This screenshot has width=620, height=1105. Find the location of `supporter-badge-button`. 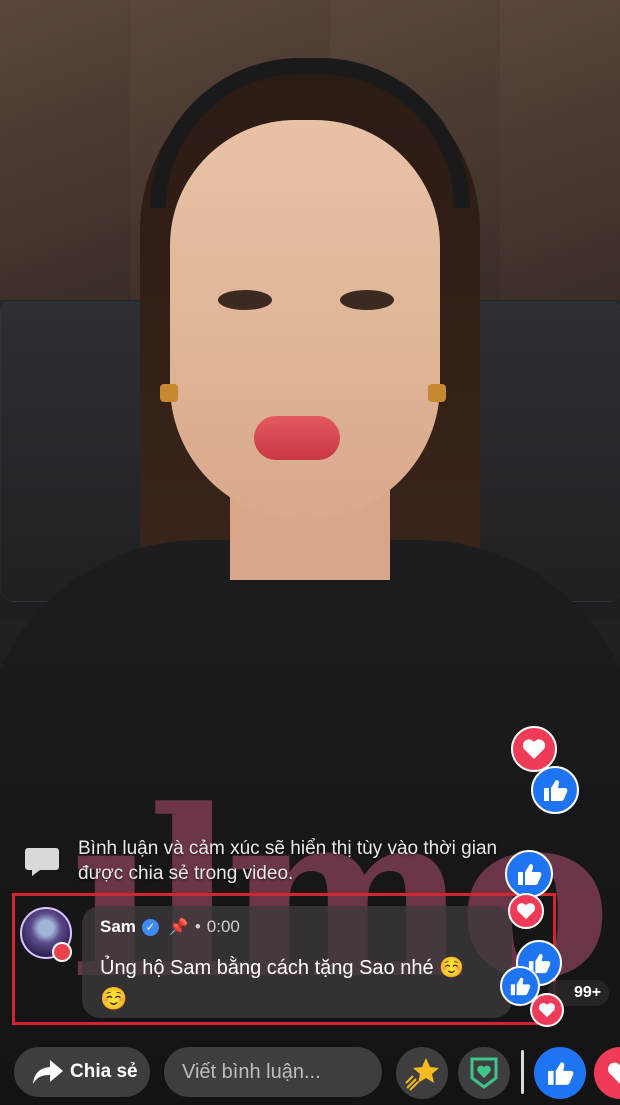

supporter-badge-button is located at coordinates (484, 1073).